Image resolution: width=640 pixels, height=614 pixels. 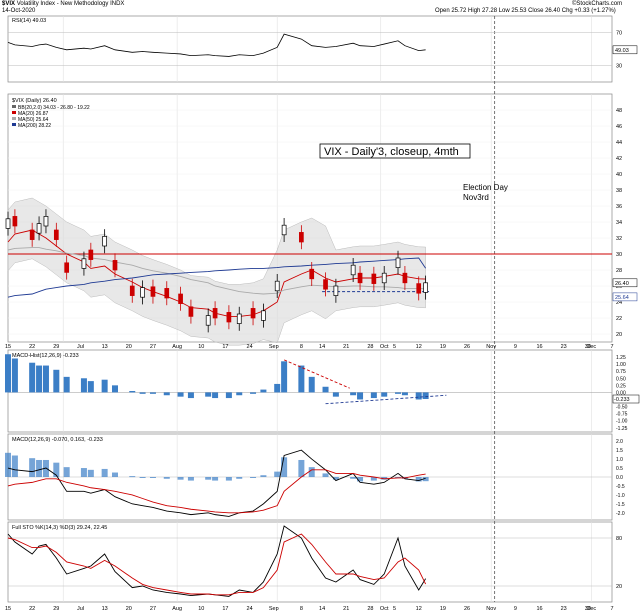 I want to click on hist-tick-label: 1.25, so click(x=621, y=358).